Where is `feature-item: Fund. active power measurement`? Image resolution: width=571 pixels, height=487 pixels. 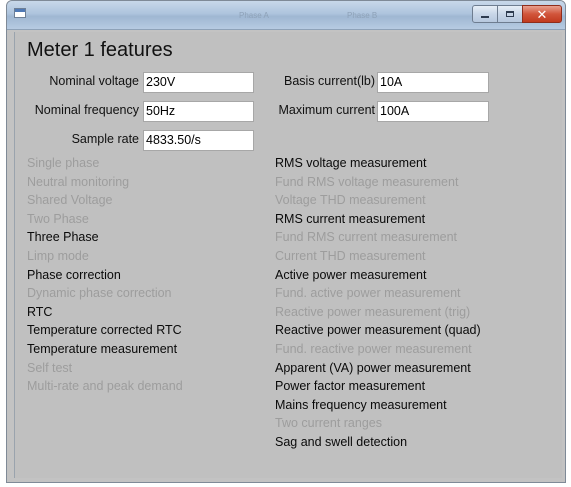 feature-item: Fund. active power measurement is located at coordinates (368, 293).